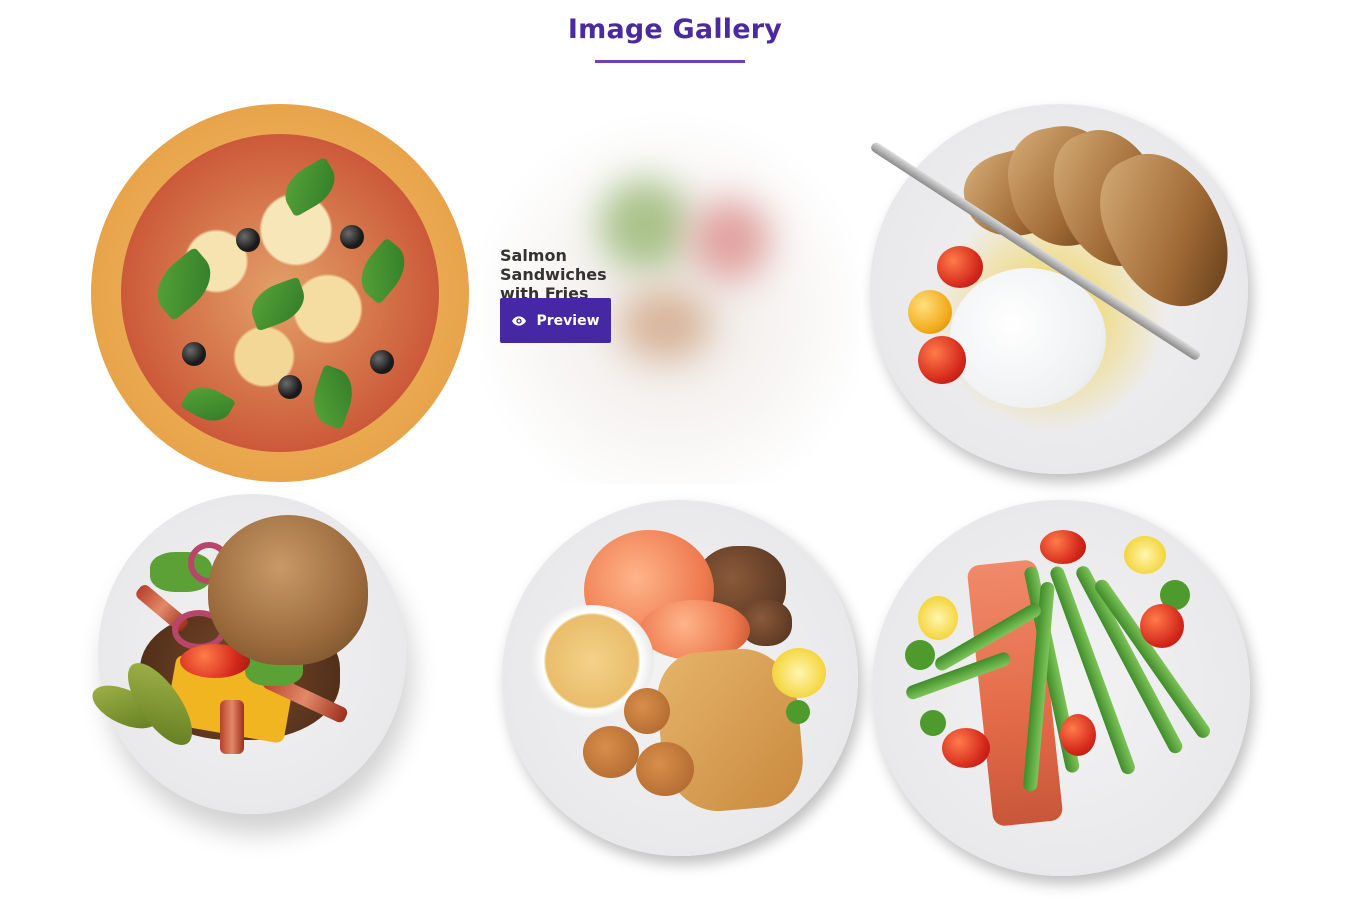 The height and width of the screenshot is (900, 1350). What do you see at coordinates (670, 61) in the screenshot?
I see `title-underline` at bounding box center [670, 61].